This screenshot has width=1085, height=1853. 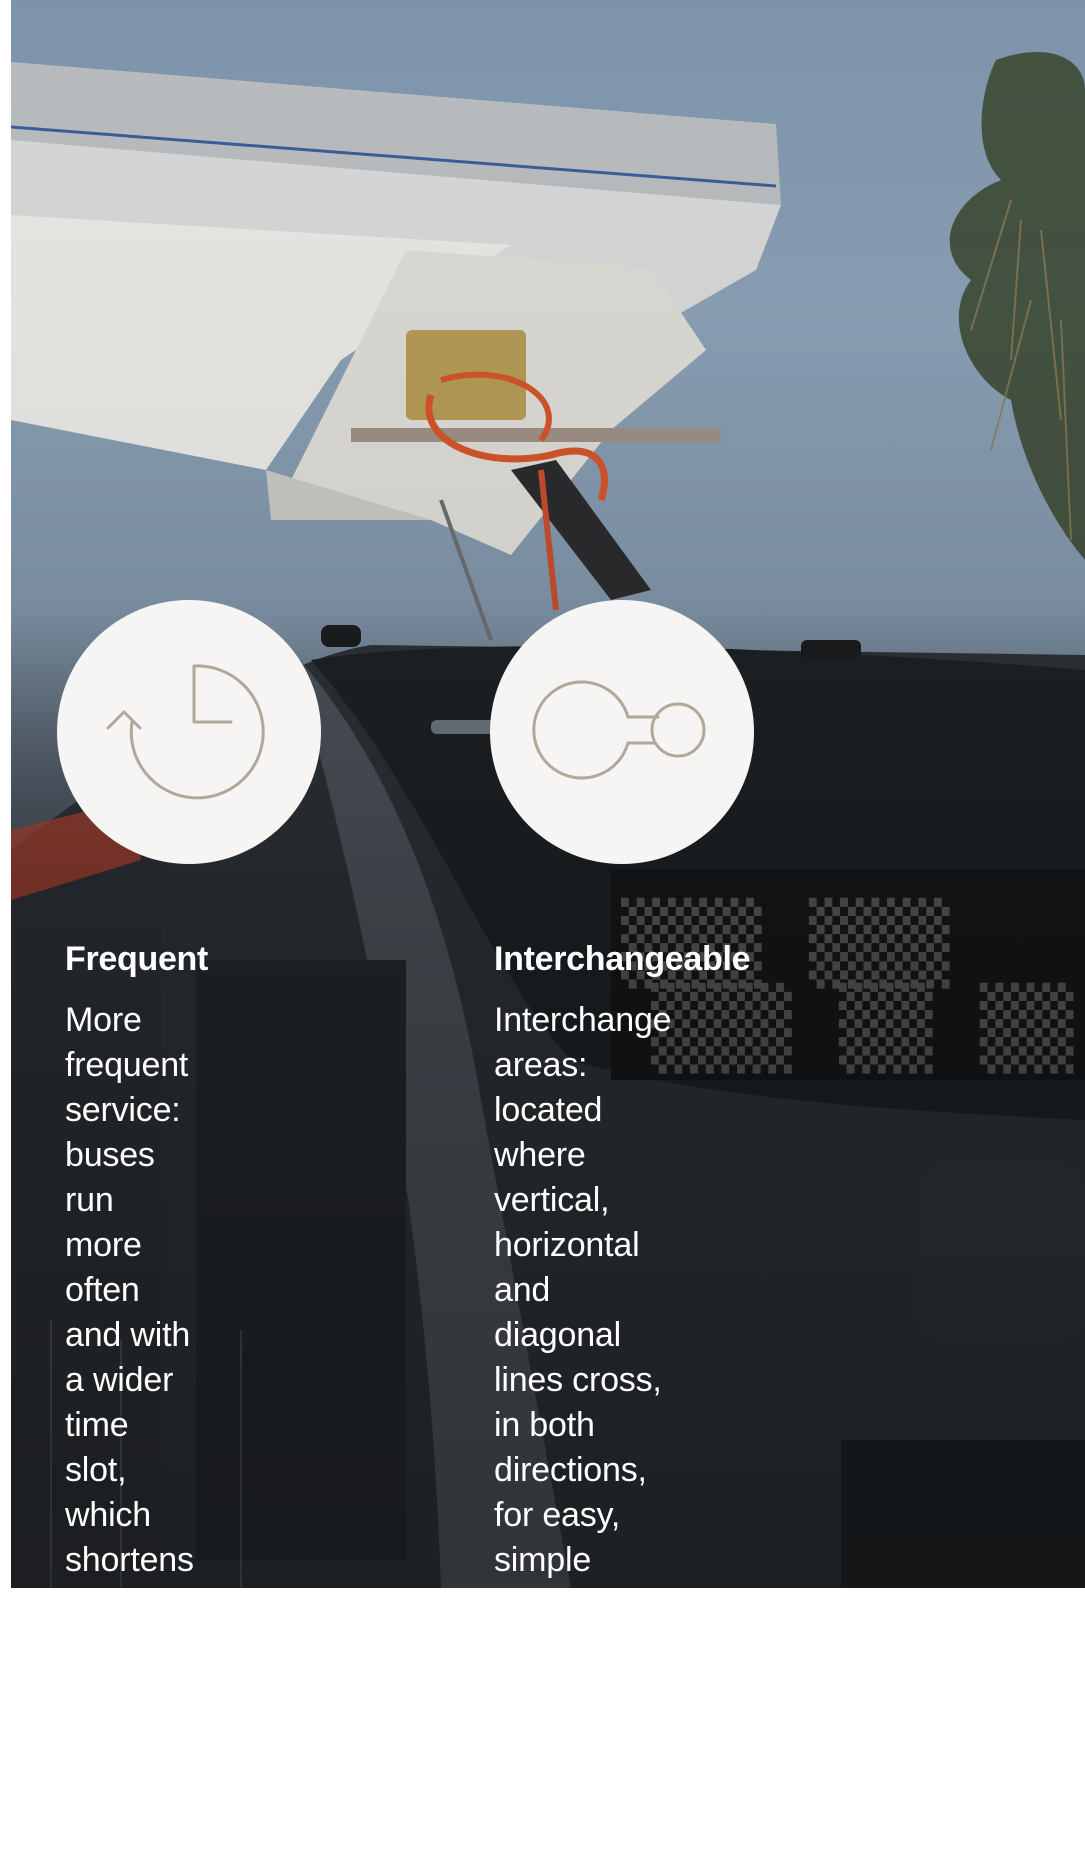 What do you see at coordinates (185, 732) in the screenshot?
I see `clock-refresh-icon` at bounding box center [185, 732].